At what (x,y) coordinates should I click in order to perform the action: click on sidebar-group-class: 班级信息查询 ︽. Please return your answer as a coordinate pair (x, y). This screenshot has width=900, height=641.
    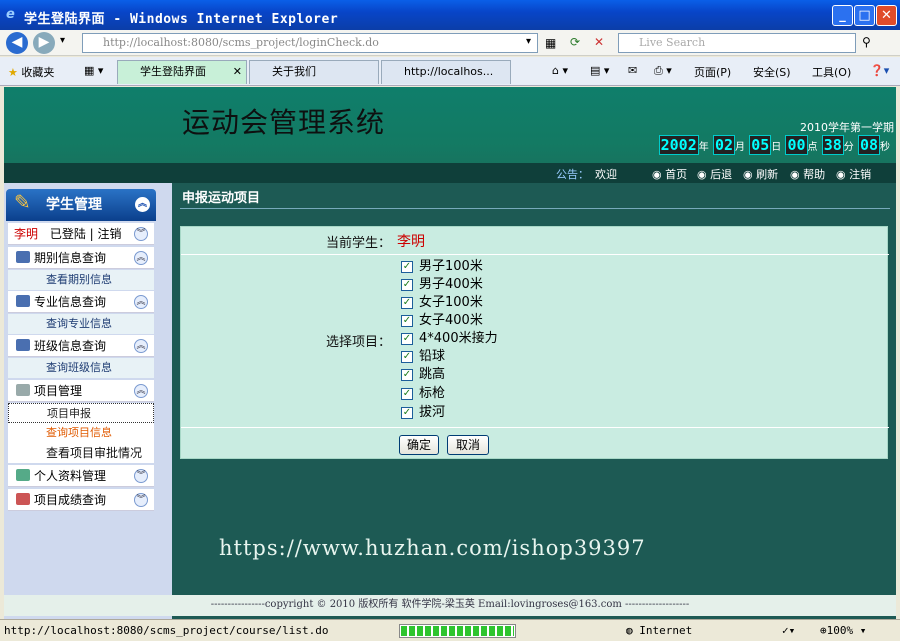
    Looking at the image, I should click on (81, 346).